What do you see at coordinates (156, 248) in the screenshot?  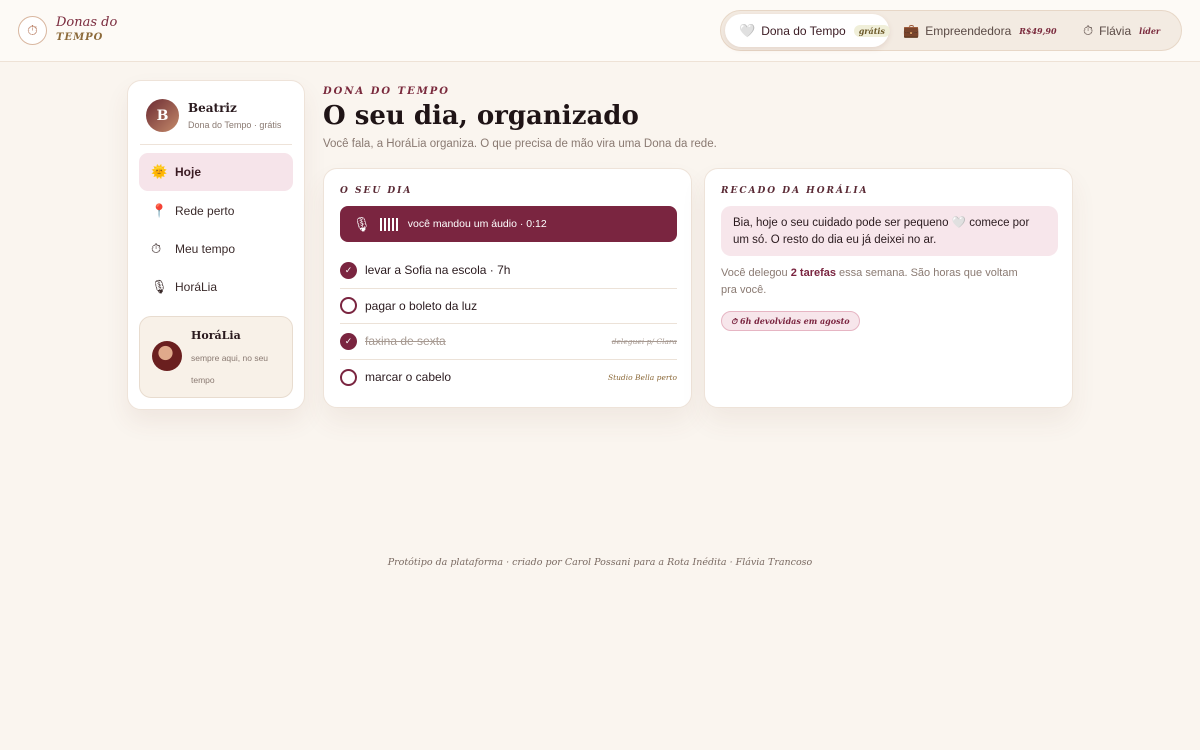 I see `stopwatch-icon: ⏱` at bounding box center [156, 248].